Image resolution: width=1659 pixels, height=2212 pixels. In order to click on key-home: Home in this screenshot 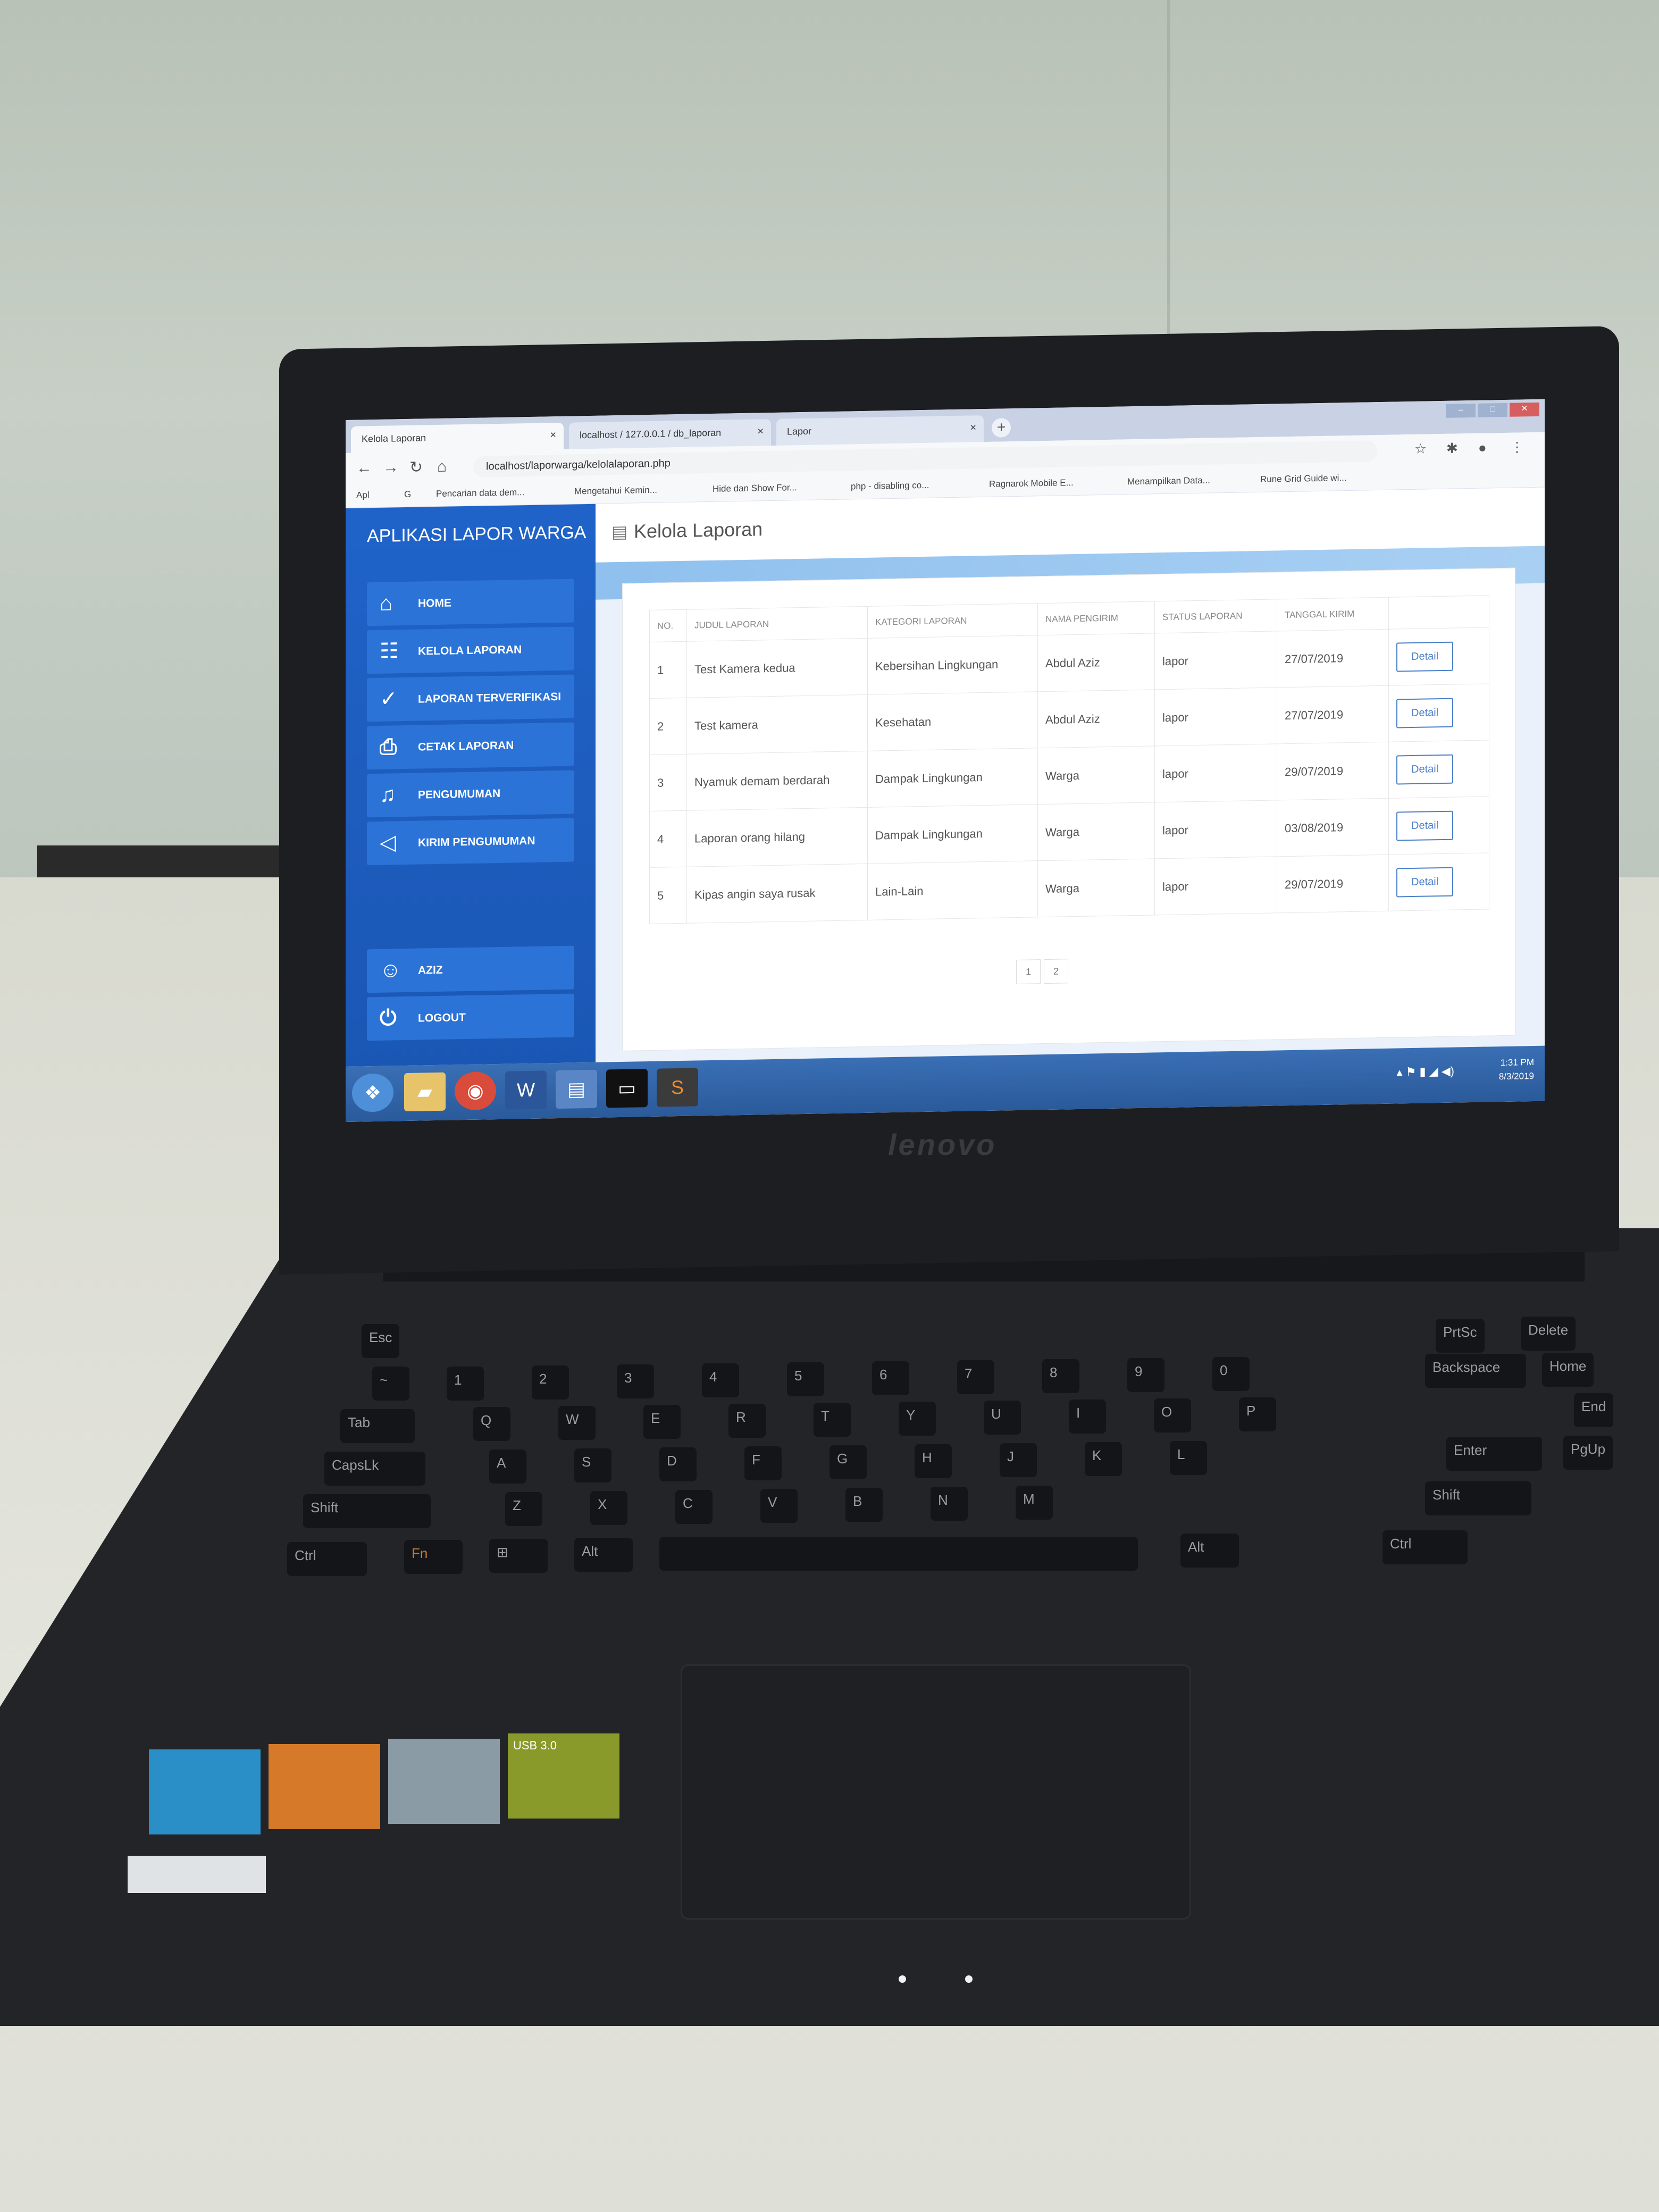, I will do `click(1568, 1370)`.